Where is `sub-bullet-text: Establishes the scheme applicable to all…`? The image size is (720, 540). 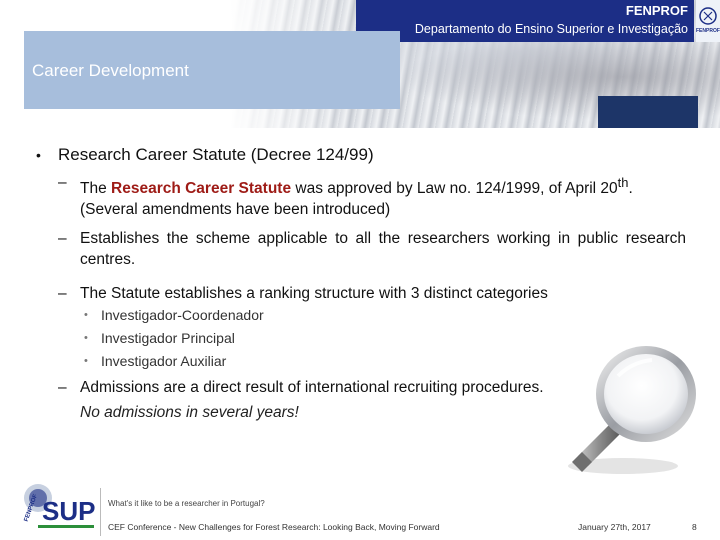 sub-bullet-text: Establishes the scheme applicable to all… is located at coordinates (383, 249).